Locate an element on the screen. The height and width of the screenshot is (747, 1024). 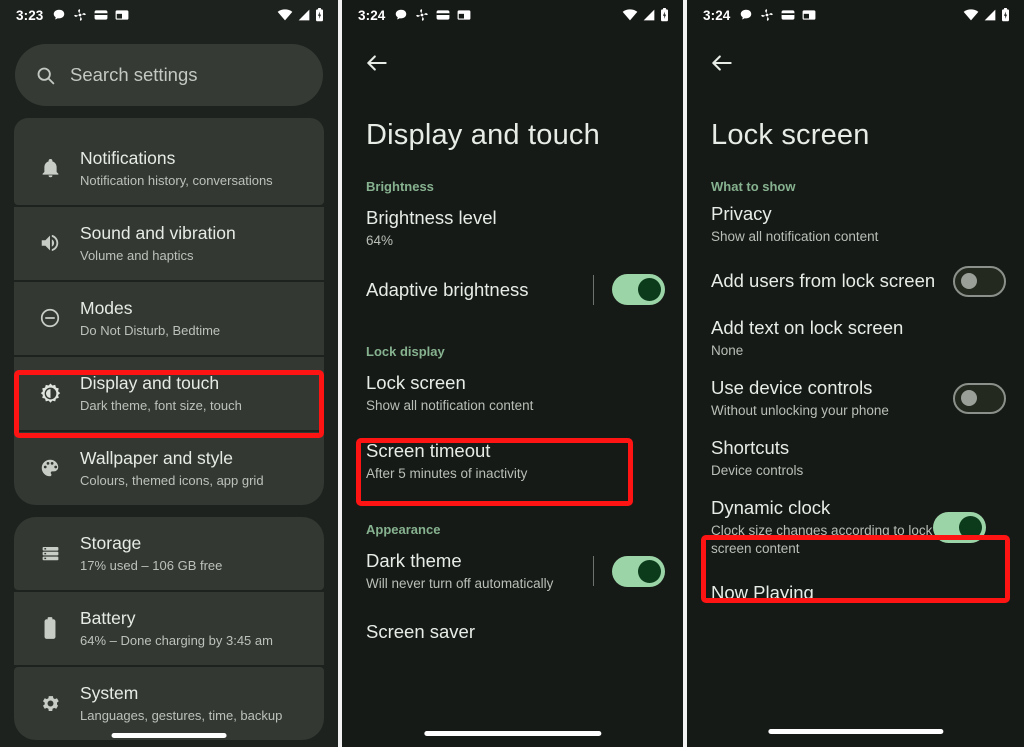
pref-subtitle: Device controls is located at coordinates (757, 470).